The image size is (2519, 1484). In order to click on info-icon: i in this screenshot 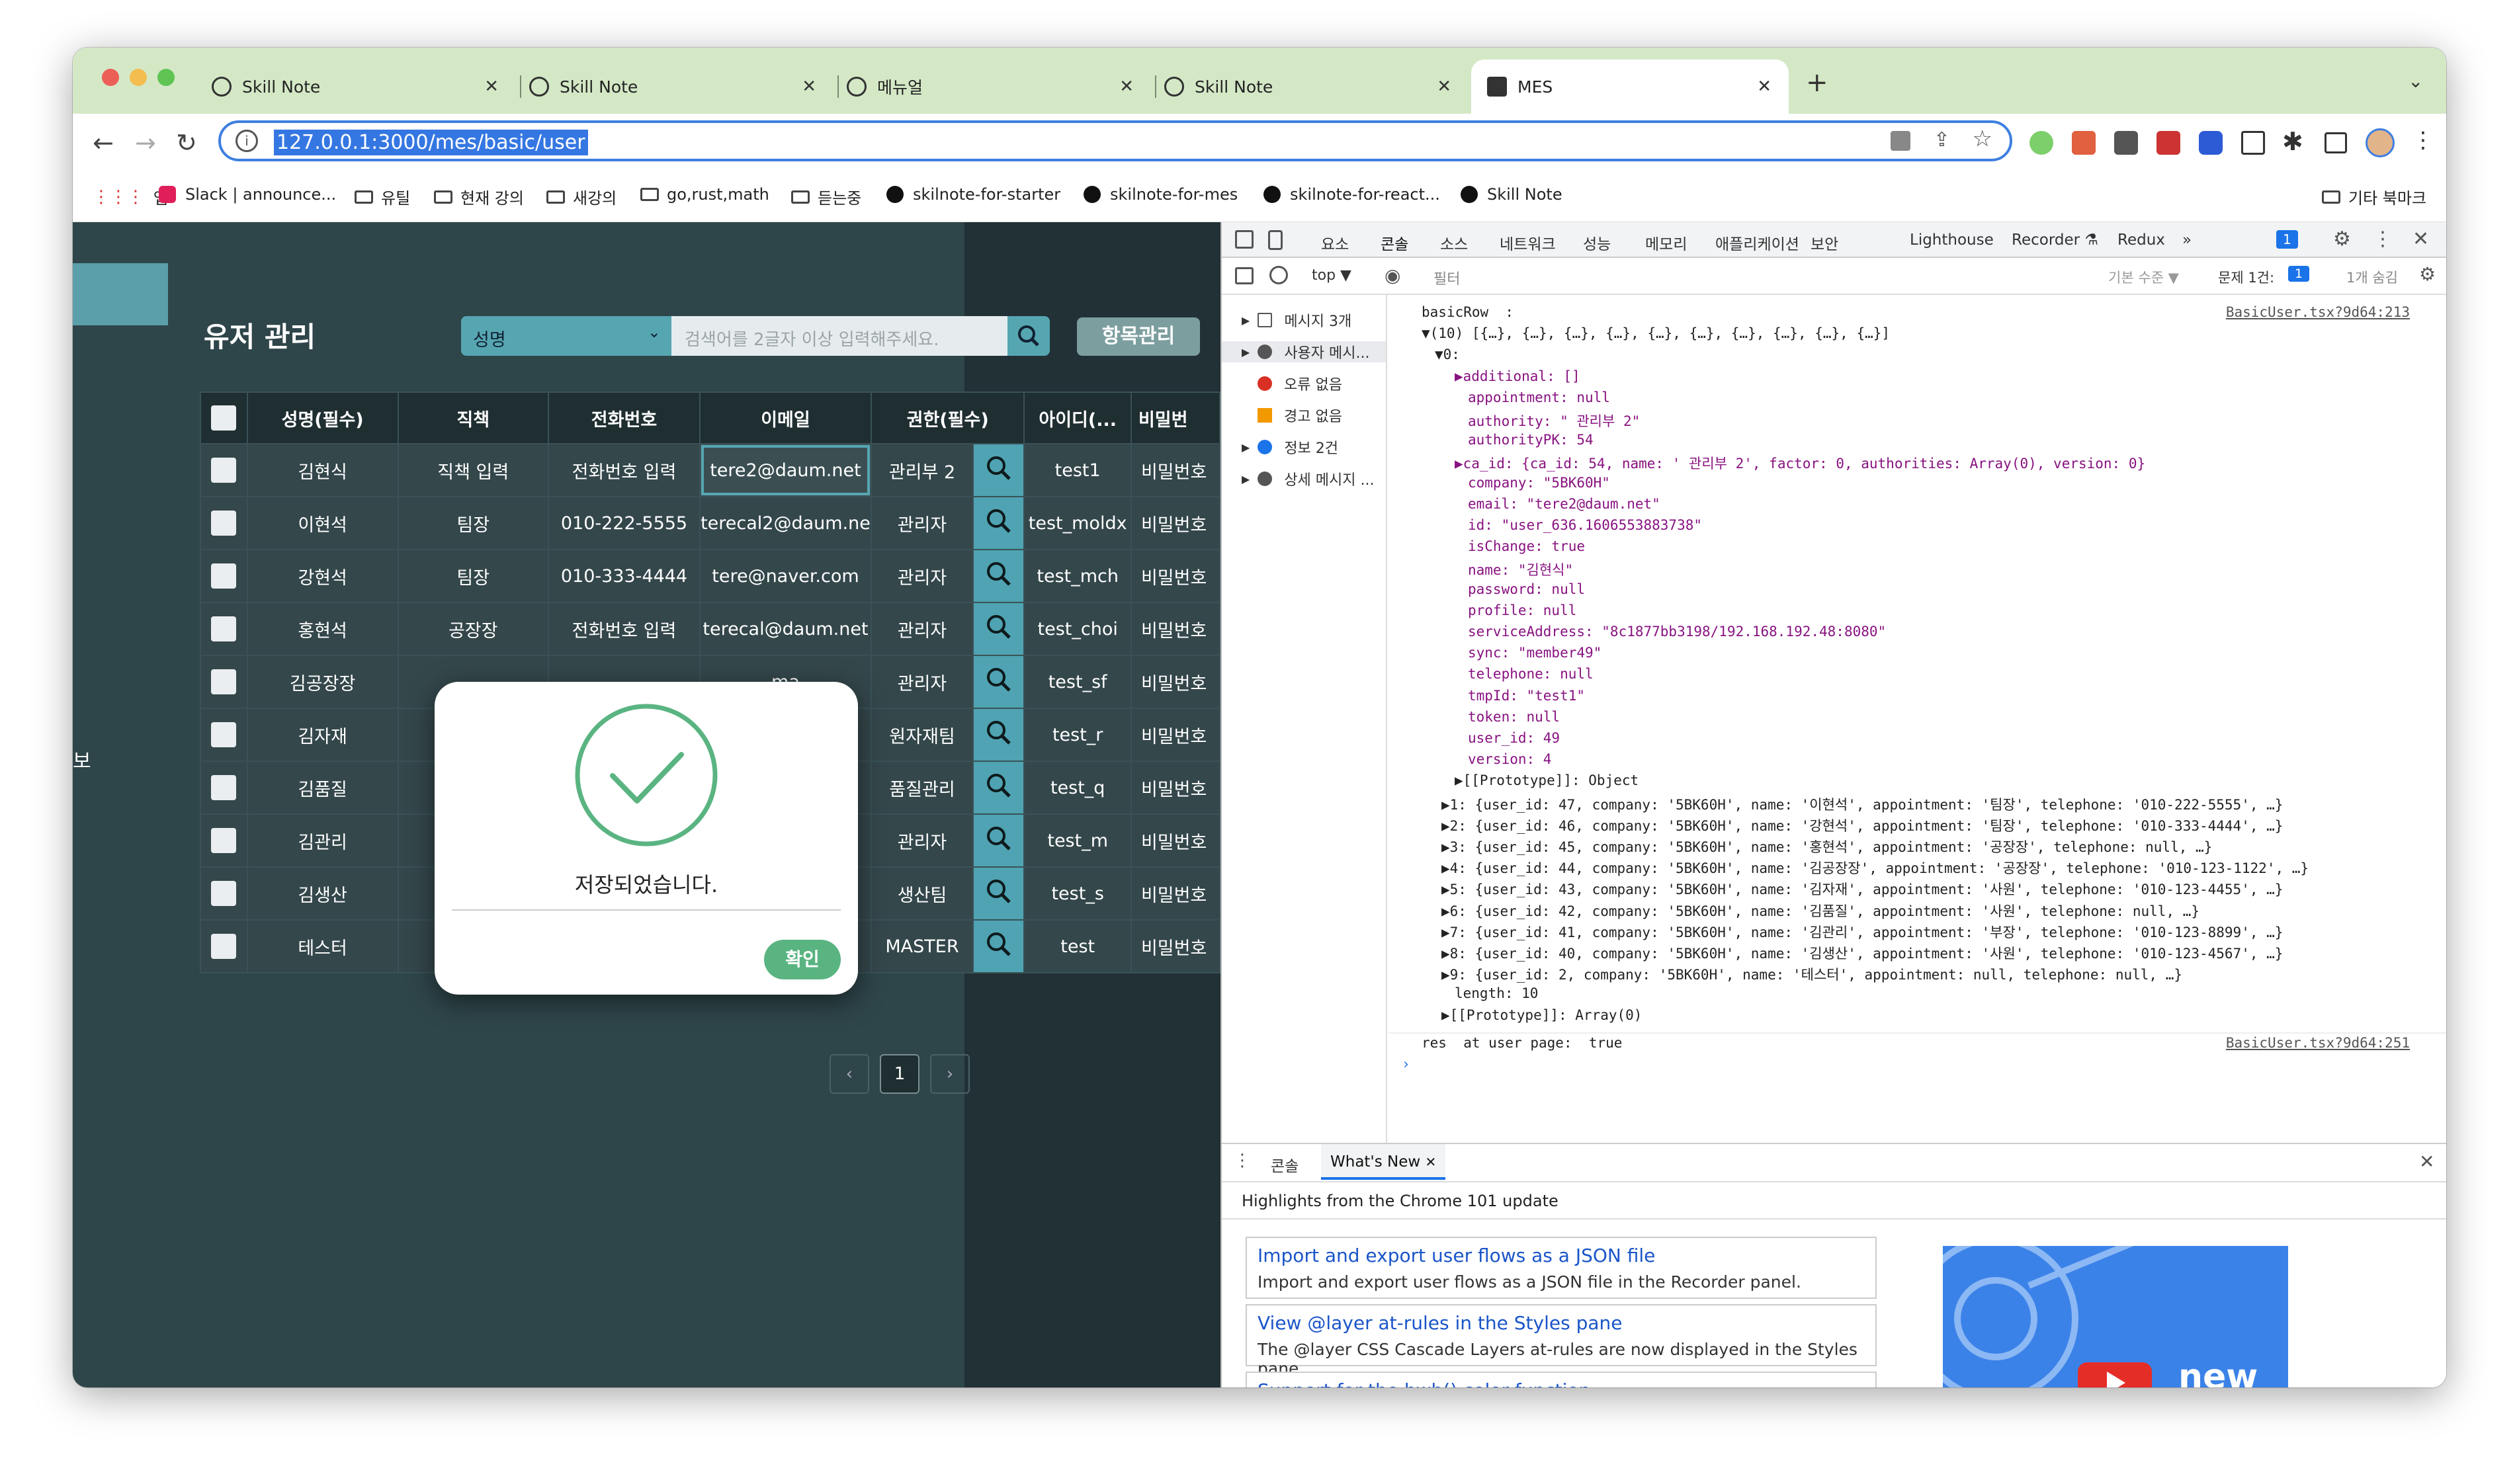, I will do `click(246, 141)`.